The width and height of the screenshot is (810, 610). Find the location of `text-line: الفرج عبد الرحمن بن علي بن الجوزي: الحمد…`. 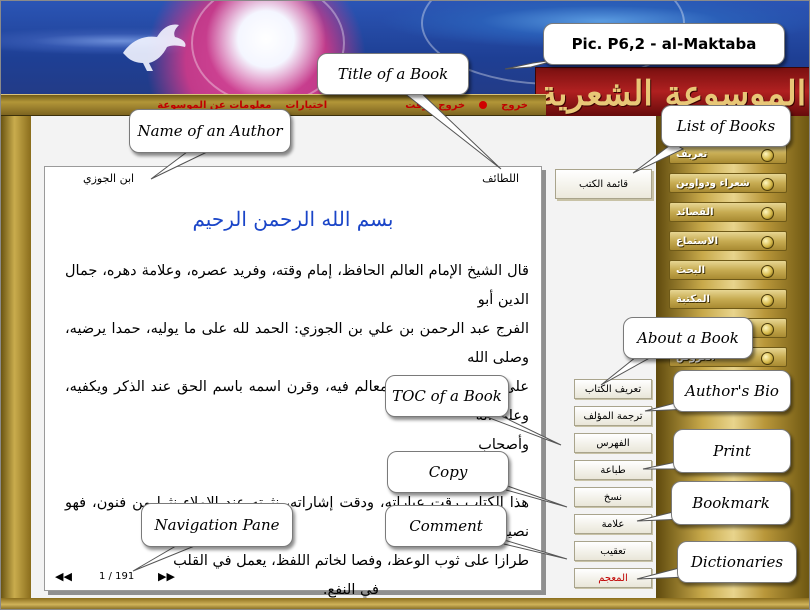

text-line: الفرج عبد الرحمن بن علي بن الجوزي: الحمد… is located at coordinates (297, 343).